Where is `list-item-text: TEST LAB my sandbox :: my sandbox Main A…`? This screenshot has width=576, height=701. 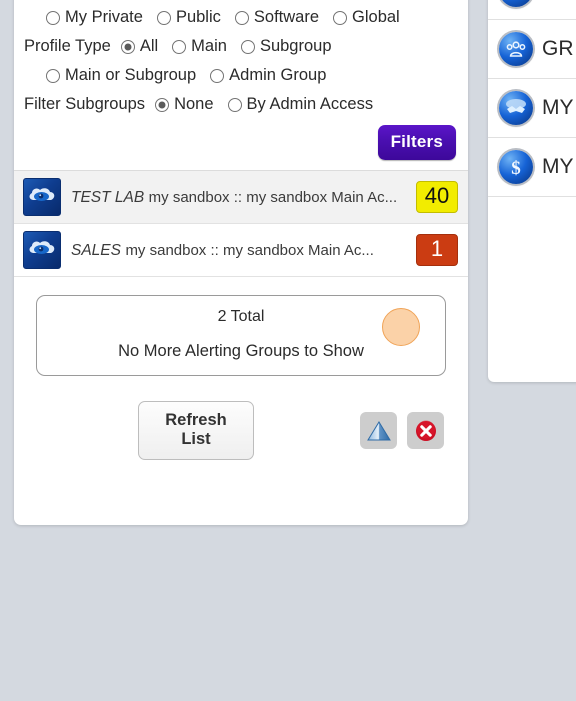
list-item-text: TEST LAB my sandbox :: my sandbox Main A… is located at coordinates (239, 197).